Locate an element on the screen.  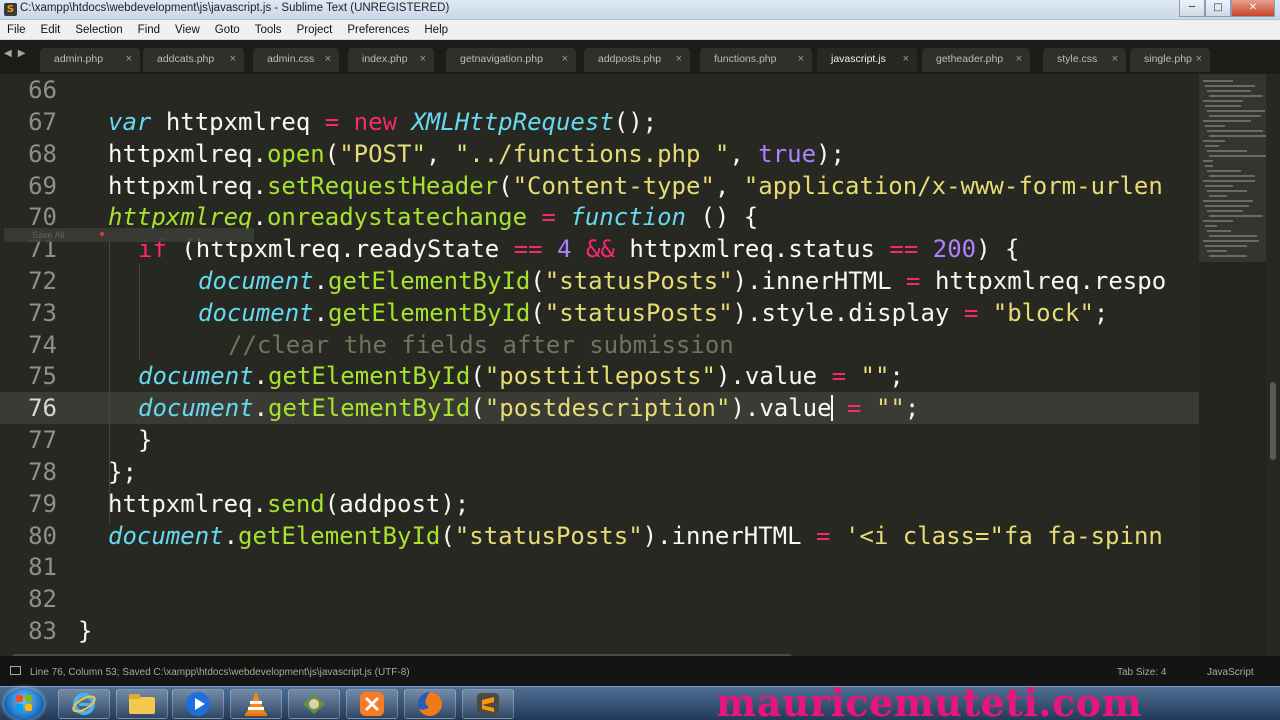
xampp-icon is located at coordinates (372, 704).